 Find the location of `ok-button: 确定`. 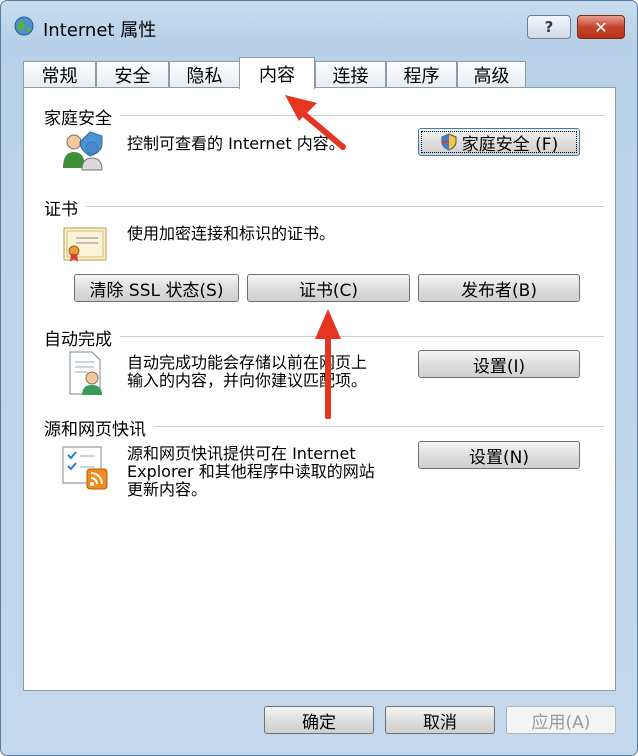

ok-button: 确定 is located at coordinates (319, 720).